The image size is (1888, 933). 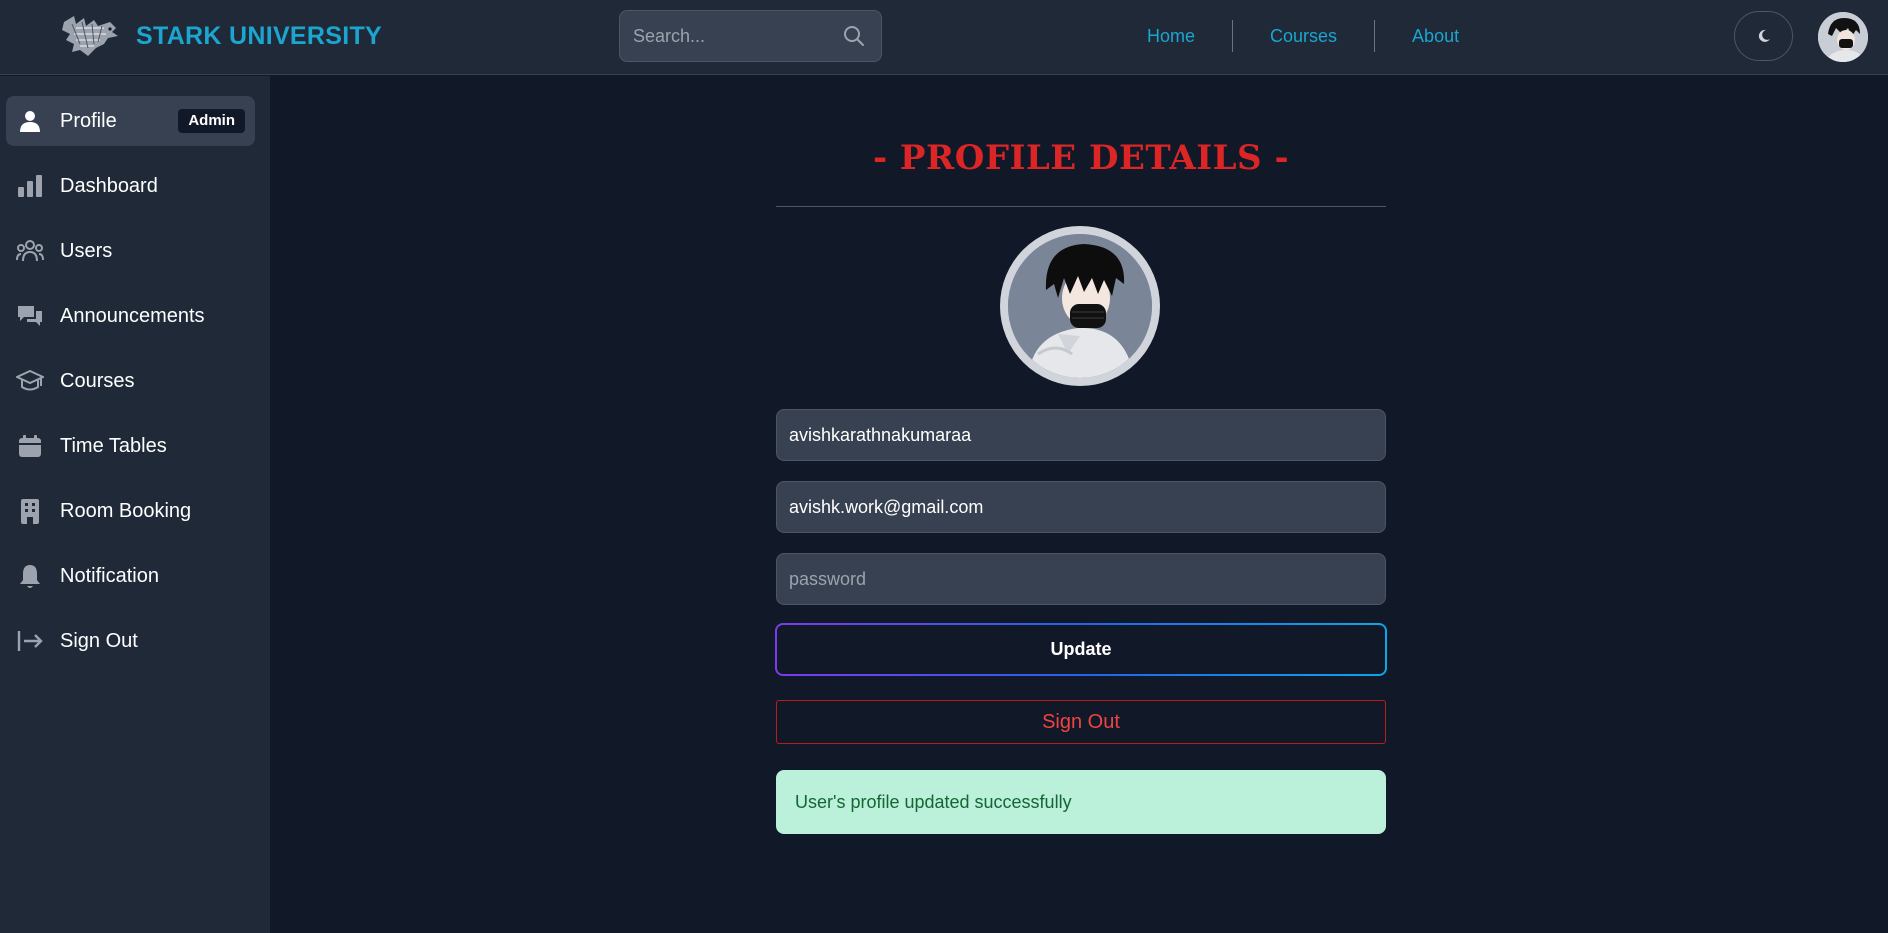 What do you see at coordinates (109, 575) in the screenshot?
I see `sidebar-item-label: Notification` at bounding box center [109, 575].